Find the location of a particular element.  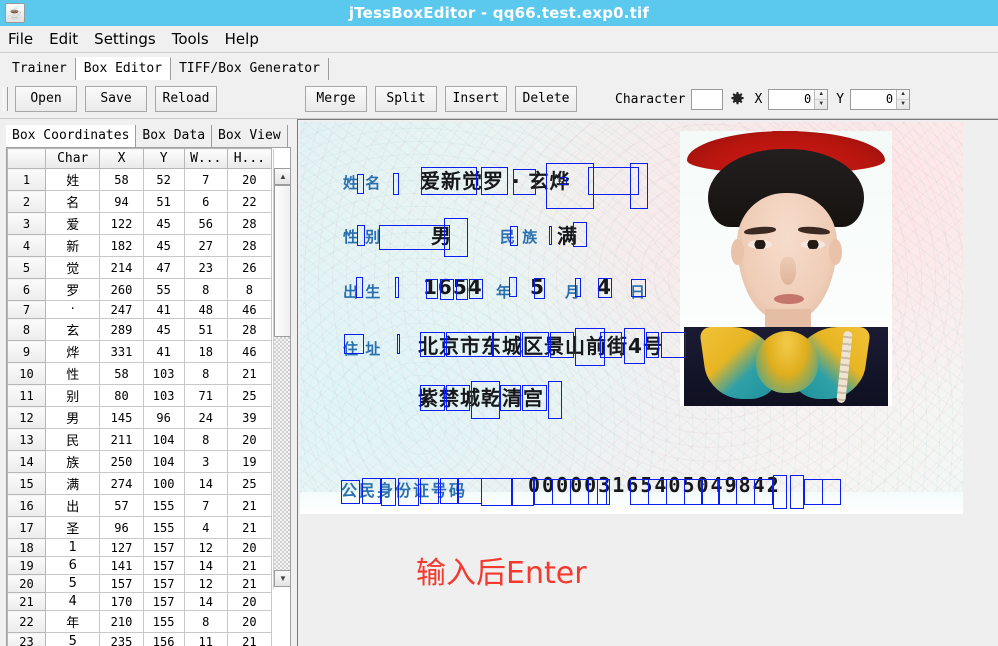

table-row: 21 4 170 157 14 20 is located at coordinates (140, 601).